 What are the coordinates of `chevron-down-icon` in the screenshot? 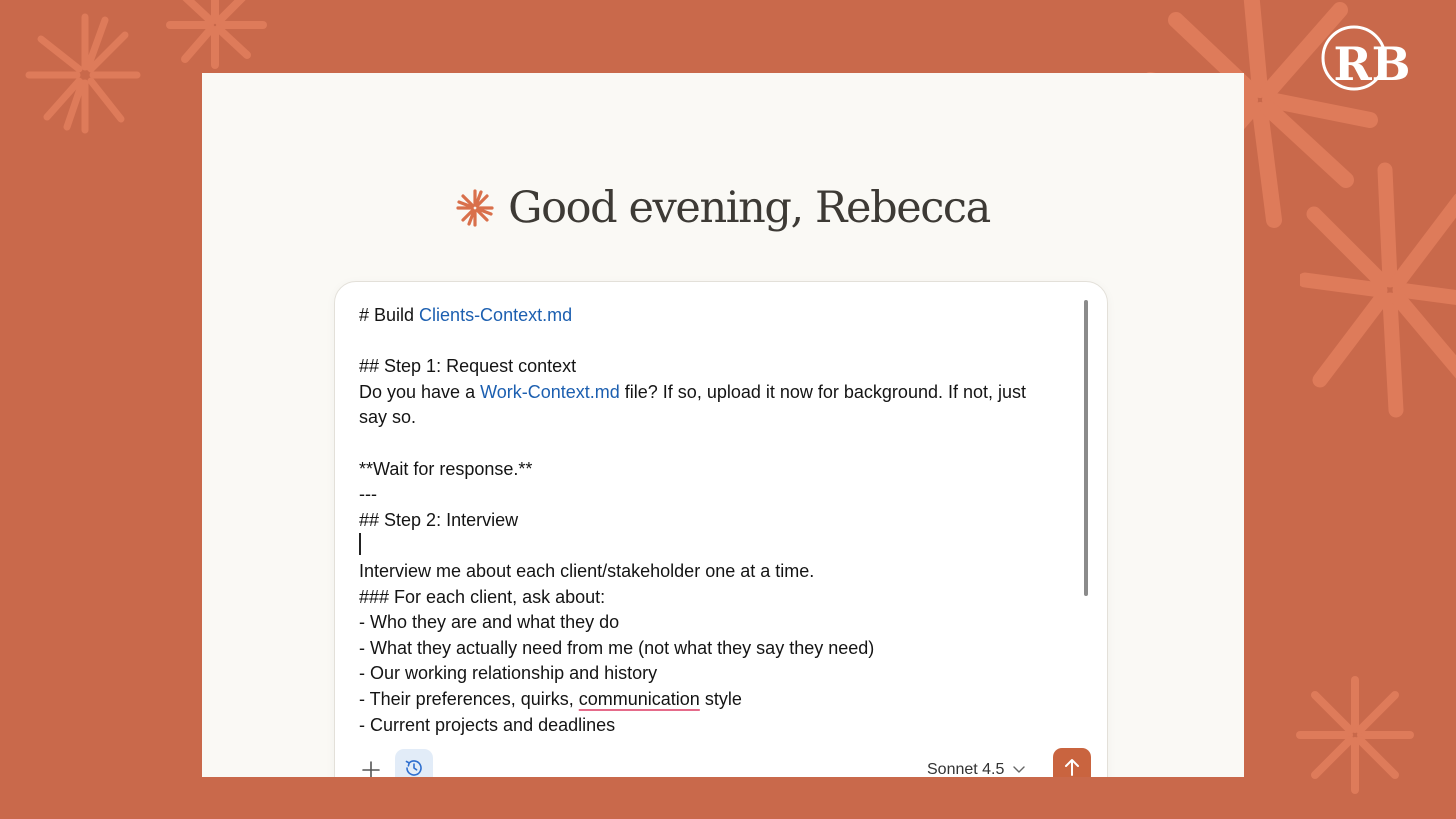 It's located at (1019, 769).